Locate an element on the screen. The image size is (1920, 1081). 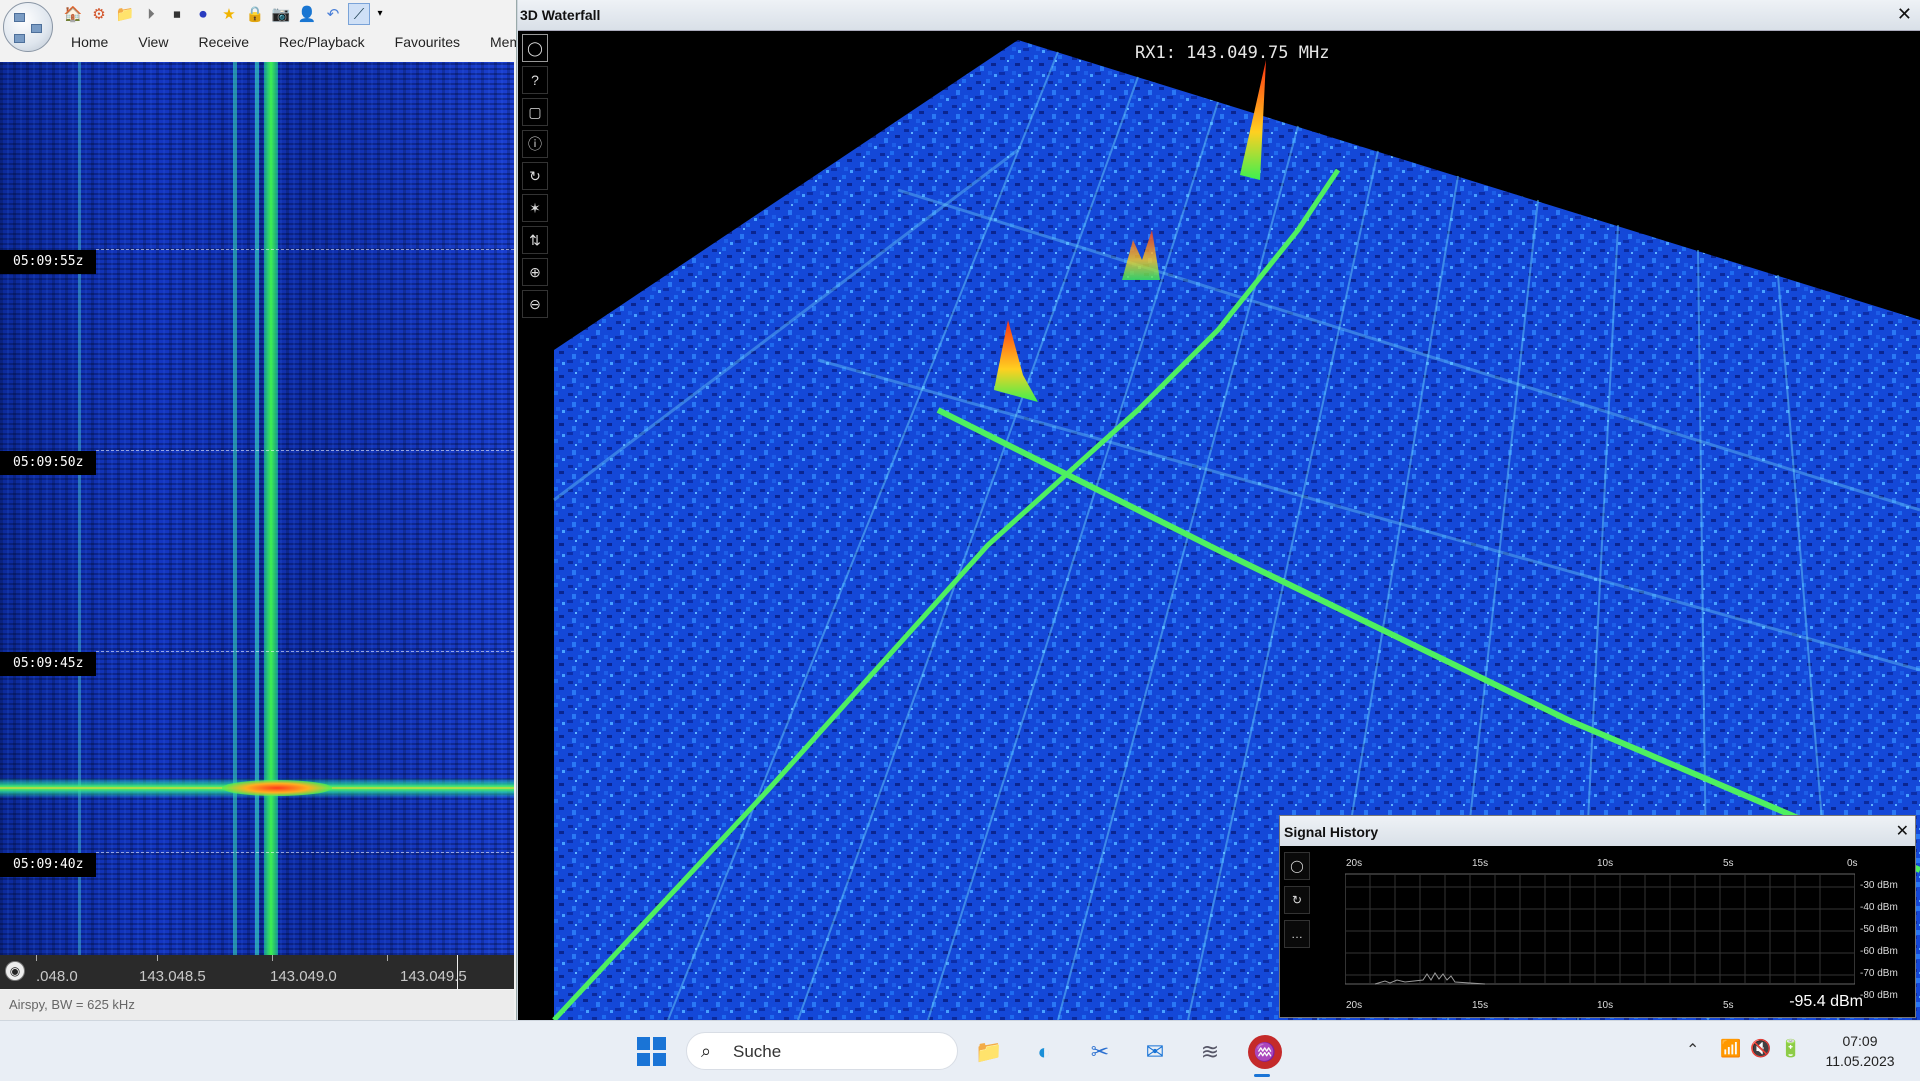
search-icon: ⌕ is located at coordinates (706, 1051).